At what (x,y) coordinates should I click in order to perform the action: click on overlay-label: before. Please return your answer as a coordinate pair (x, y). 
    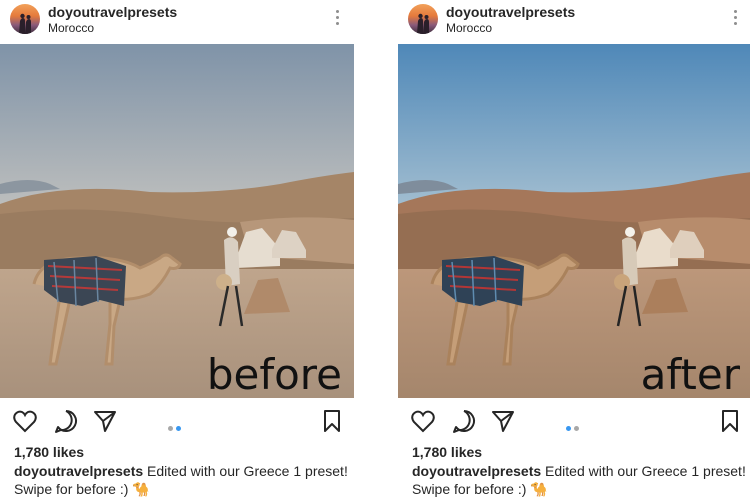
    Looking at the image, I should click on (274, 374).